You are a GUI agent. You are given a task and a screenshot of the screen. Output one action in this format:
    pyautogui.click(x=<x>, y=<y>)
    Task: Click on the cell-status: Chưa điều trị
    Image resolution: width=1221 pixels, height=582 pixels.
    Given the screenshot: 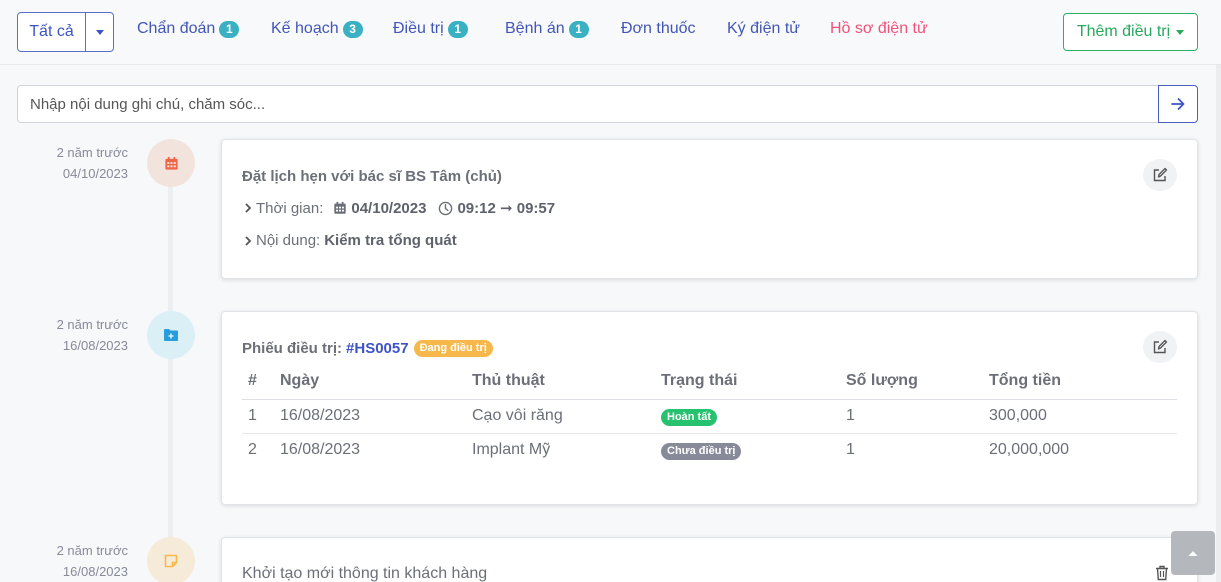 What is the action you would take?
    pyautogui.click(x=753, y=450)
    